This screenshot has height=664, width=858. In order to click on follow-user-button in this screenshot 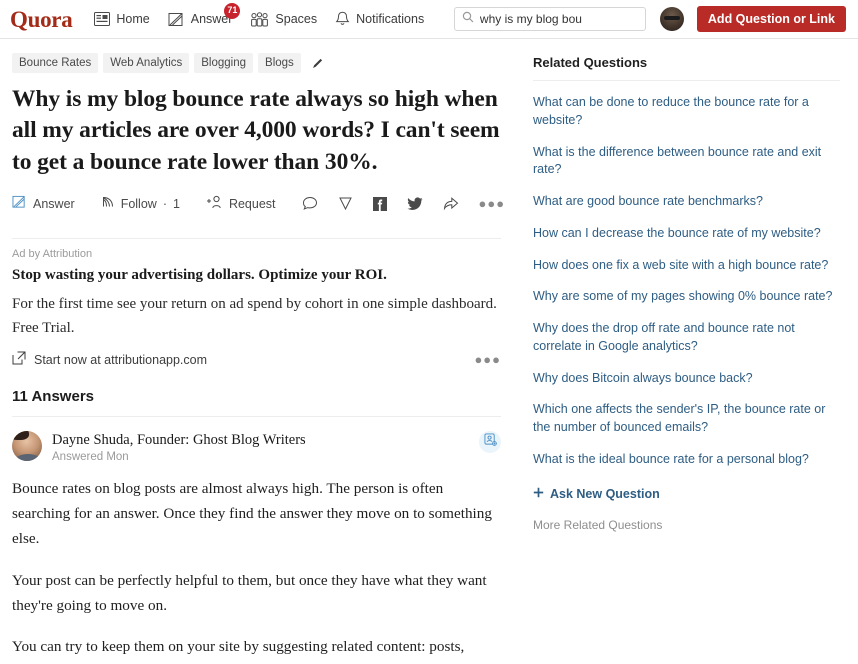, I will do `click(490, 442)`.